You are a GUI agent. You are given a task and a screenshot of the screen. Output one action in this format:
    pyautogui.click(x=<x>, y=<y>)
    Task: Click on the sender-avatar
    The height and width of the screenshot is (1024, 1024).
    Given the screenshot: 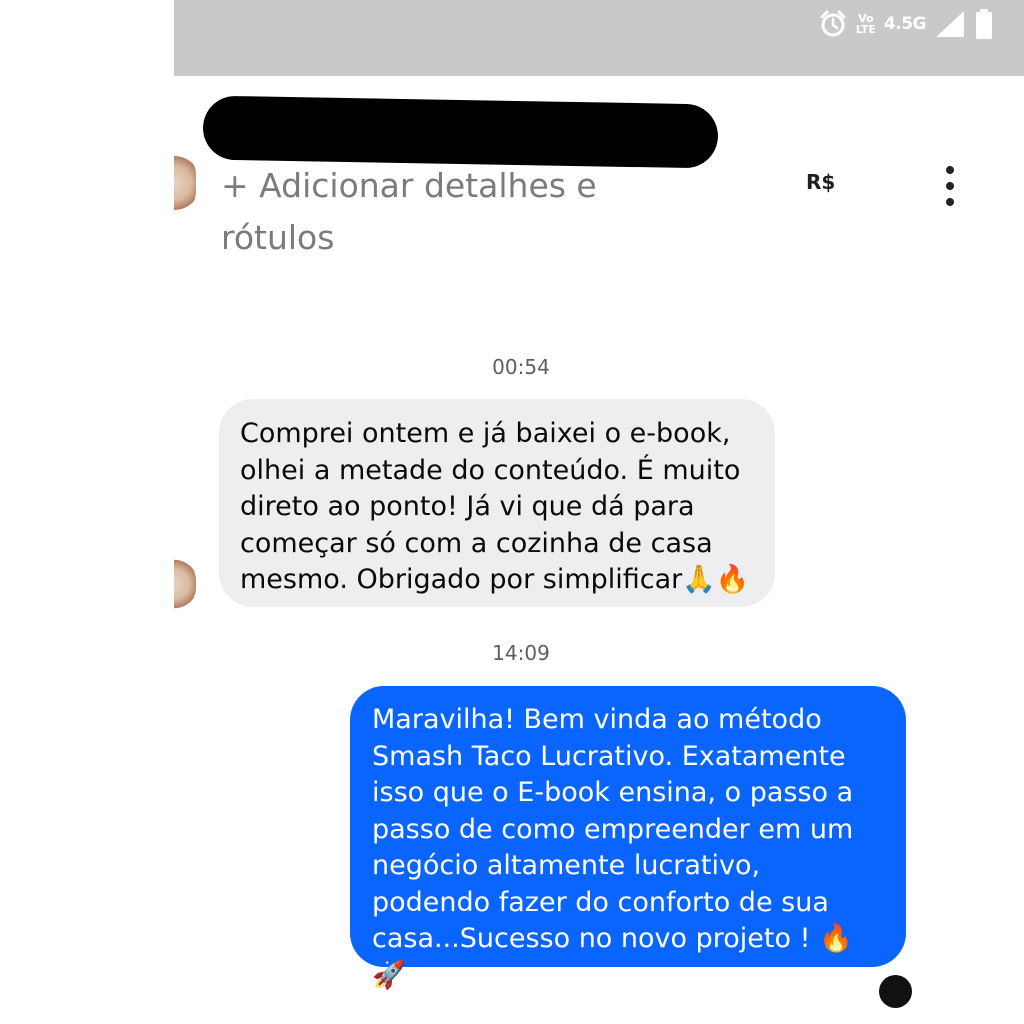 What is the action you would take?
    pyautogui.click(x=185, y=584)
    